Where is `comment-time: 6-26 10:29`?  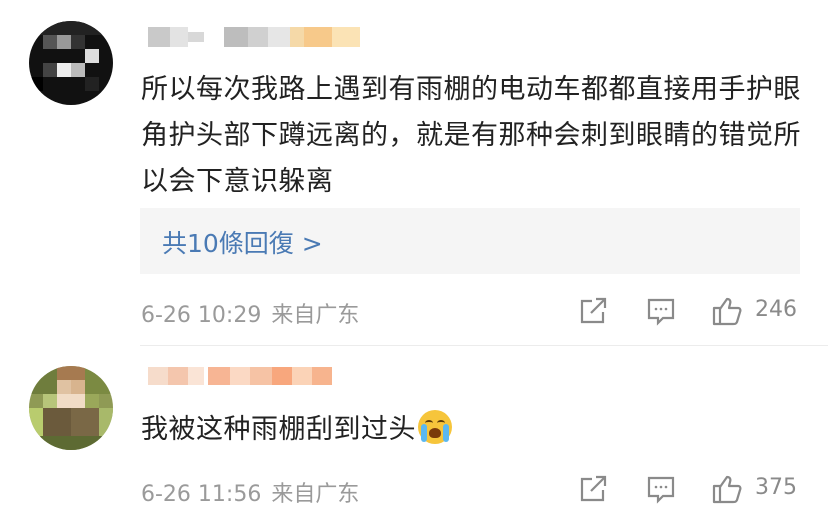
comment-time: 6-26 10:29 is located at coordinates (201, 315).